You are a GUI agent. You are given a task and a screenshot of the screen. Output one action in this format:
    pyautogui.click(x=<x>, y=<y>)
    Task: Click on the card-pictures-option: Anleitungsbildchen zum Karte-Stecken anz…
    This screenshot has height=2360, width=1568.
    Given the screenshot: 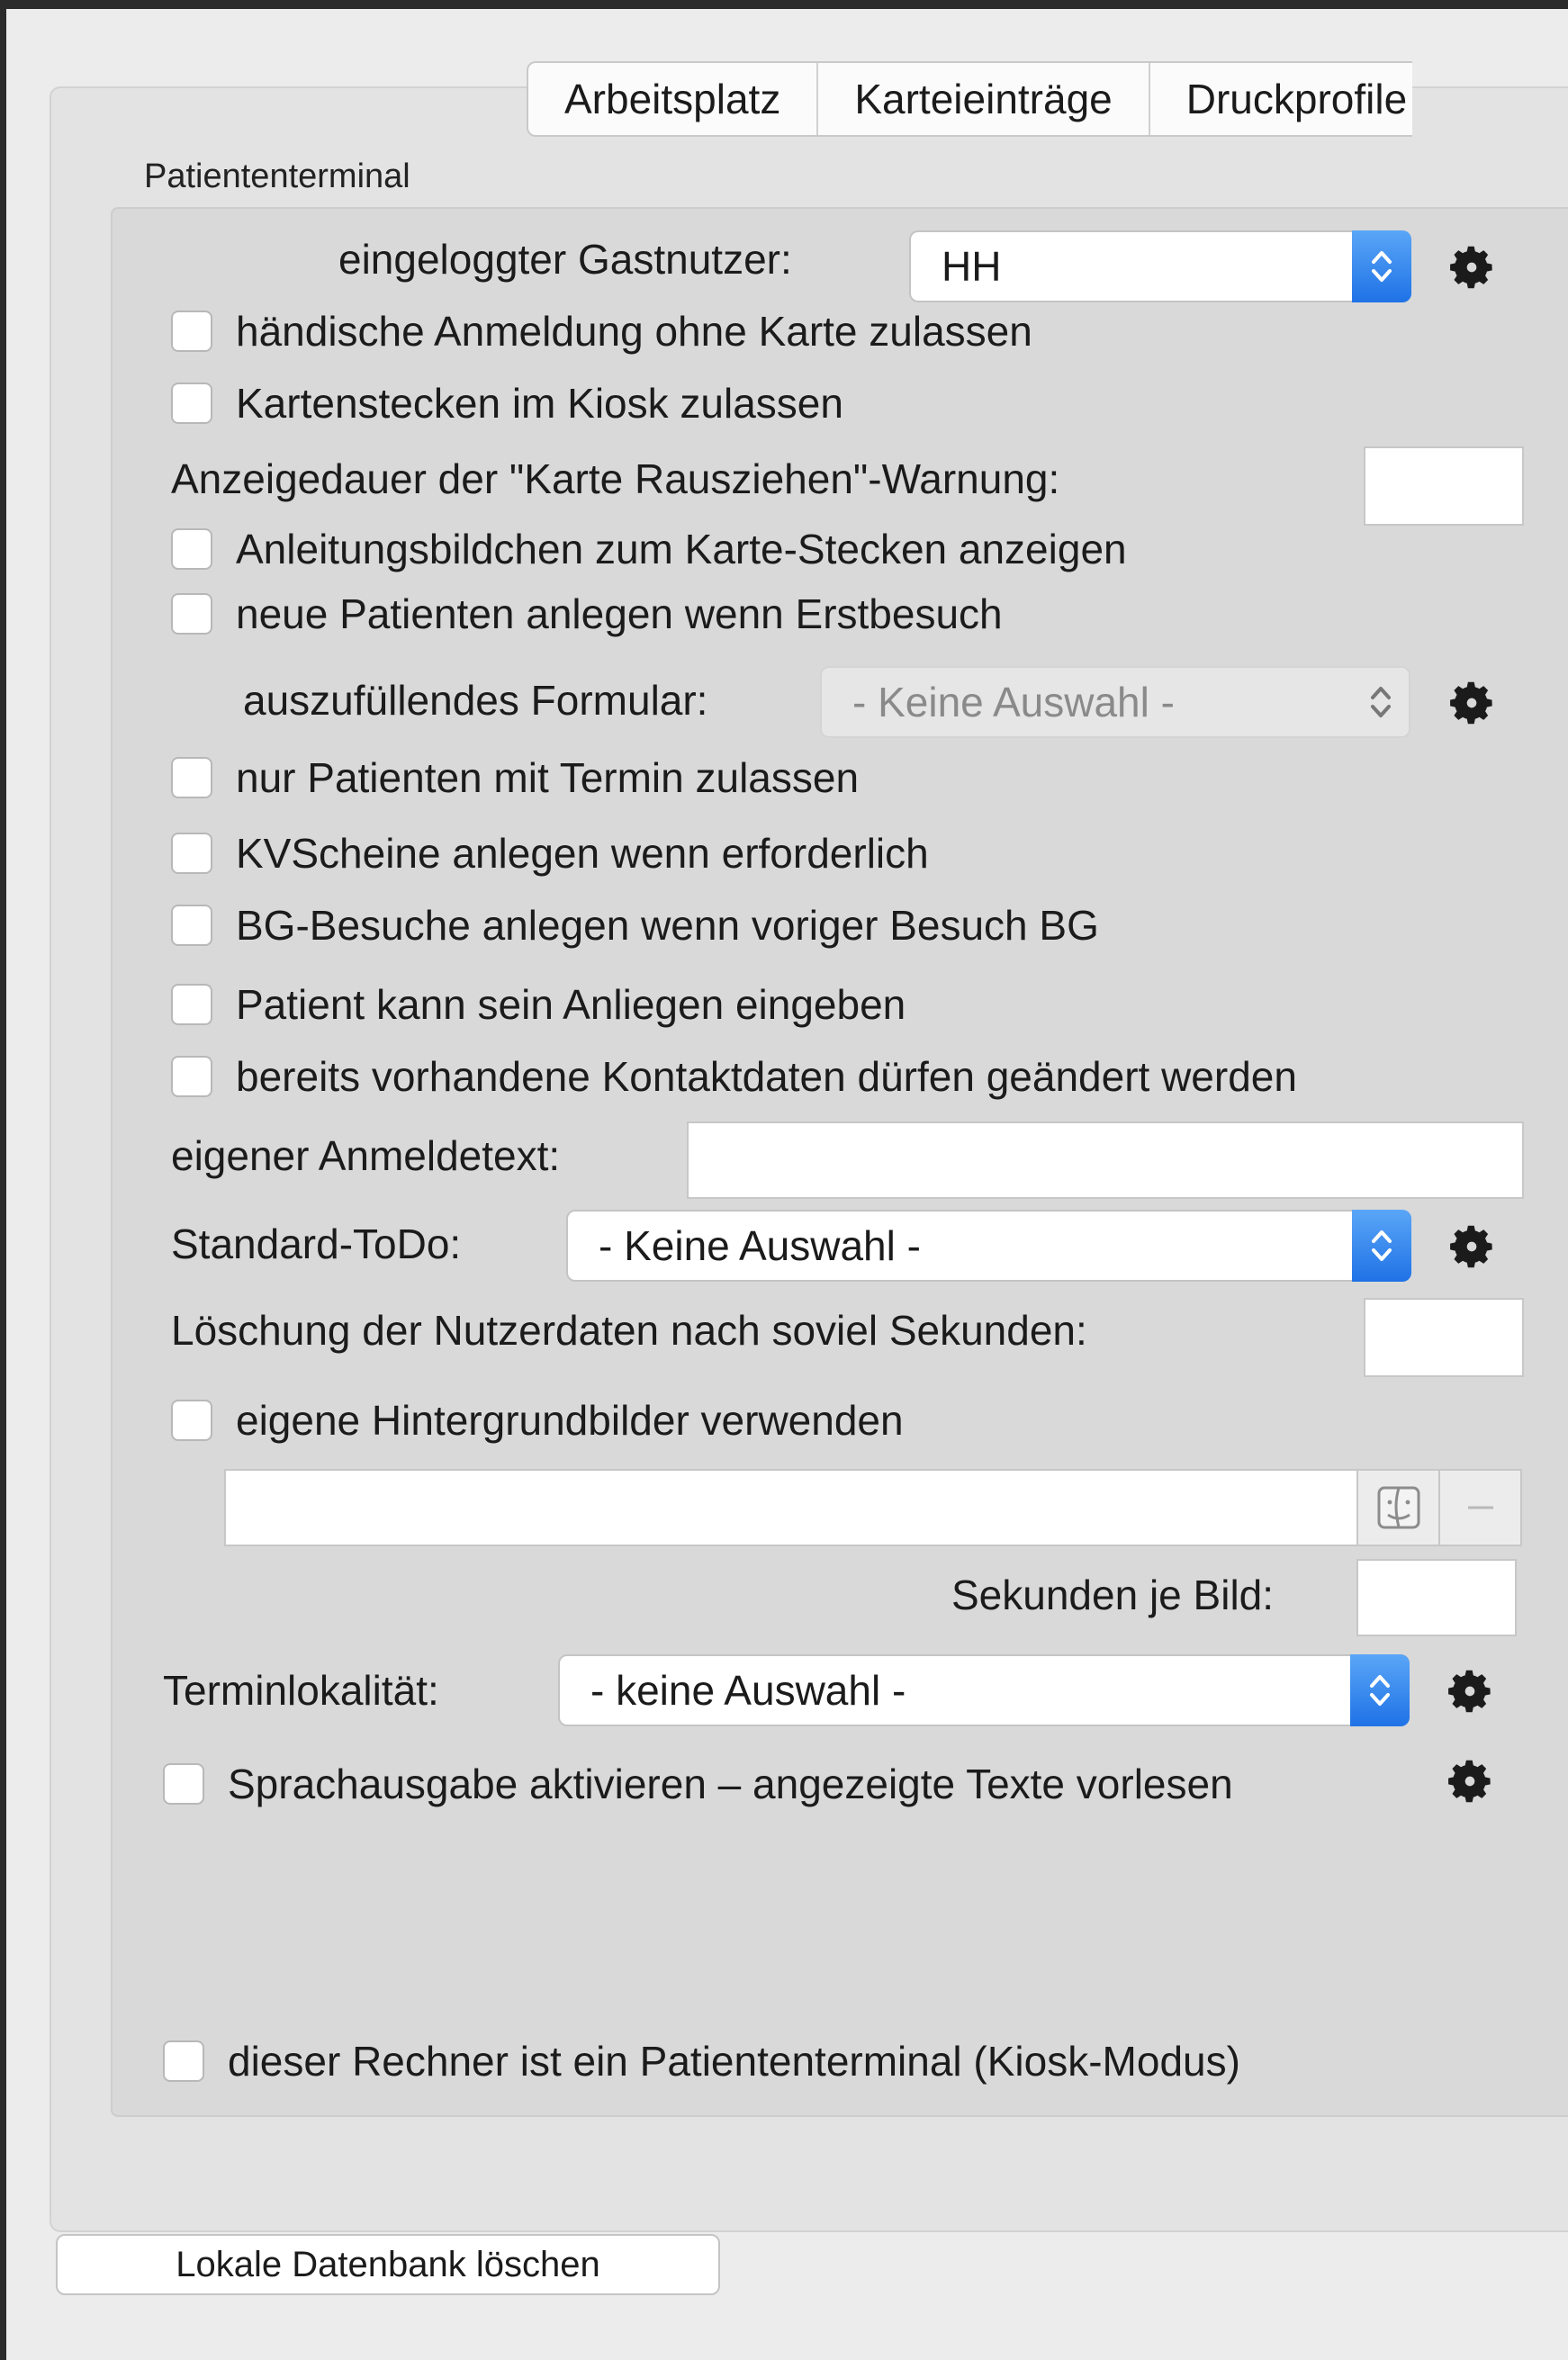 What is the action you would take?
    pyautogui.click(x=649, y=549)
    